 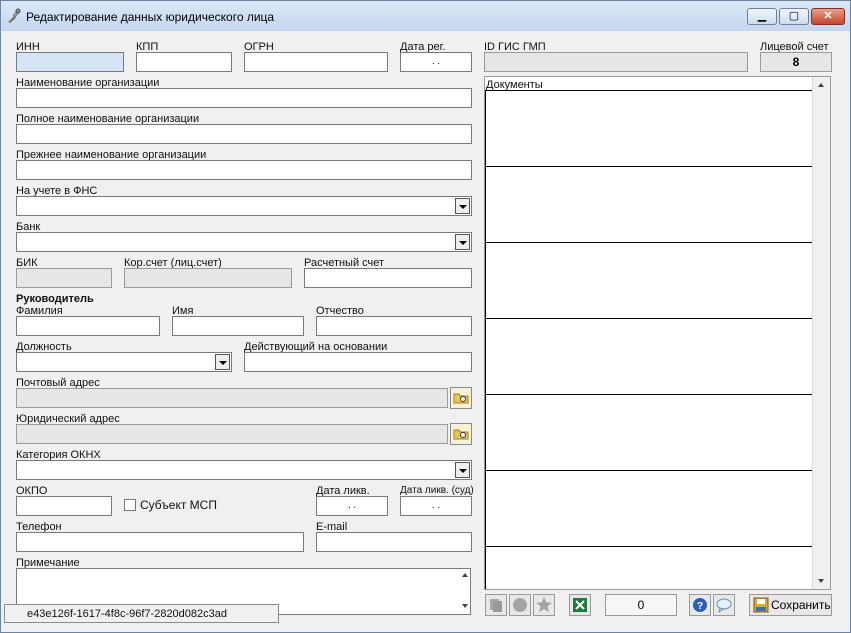 What do you see at coordinates (485, 340) in the screenshot?
I see `documents-left-border` at bounding box center [485, 340].